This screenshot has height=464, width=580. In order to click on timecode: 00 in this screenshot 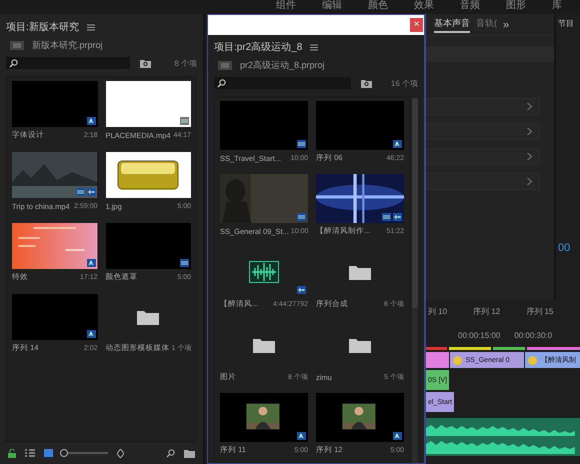, I will do `click(565, 248)`.